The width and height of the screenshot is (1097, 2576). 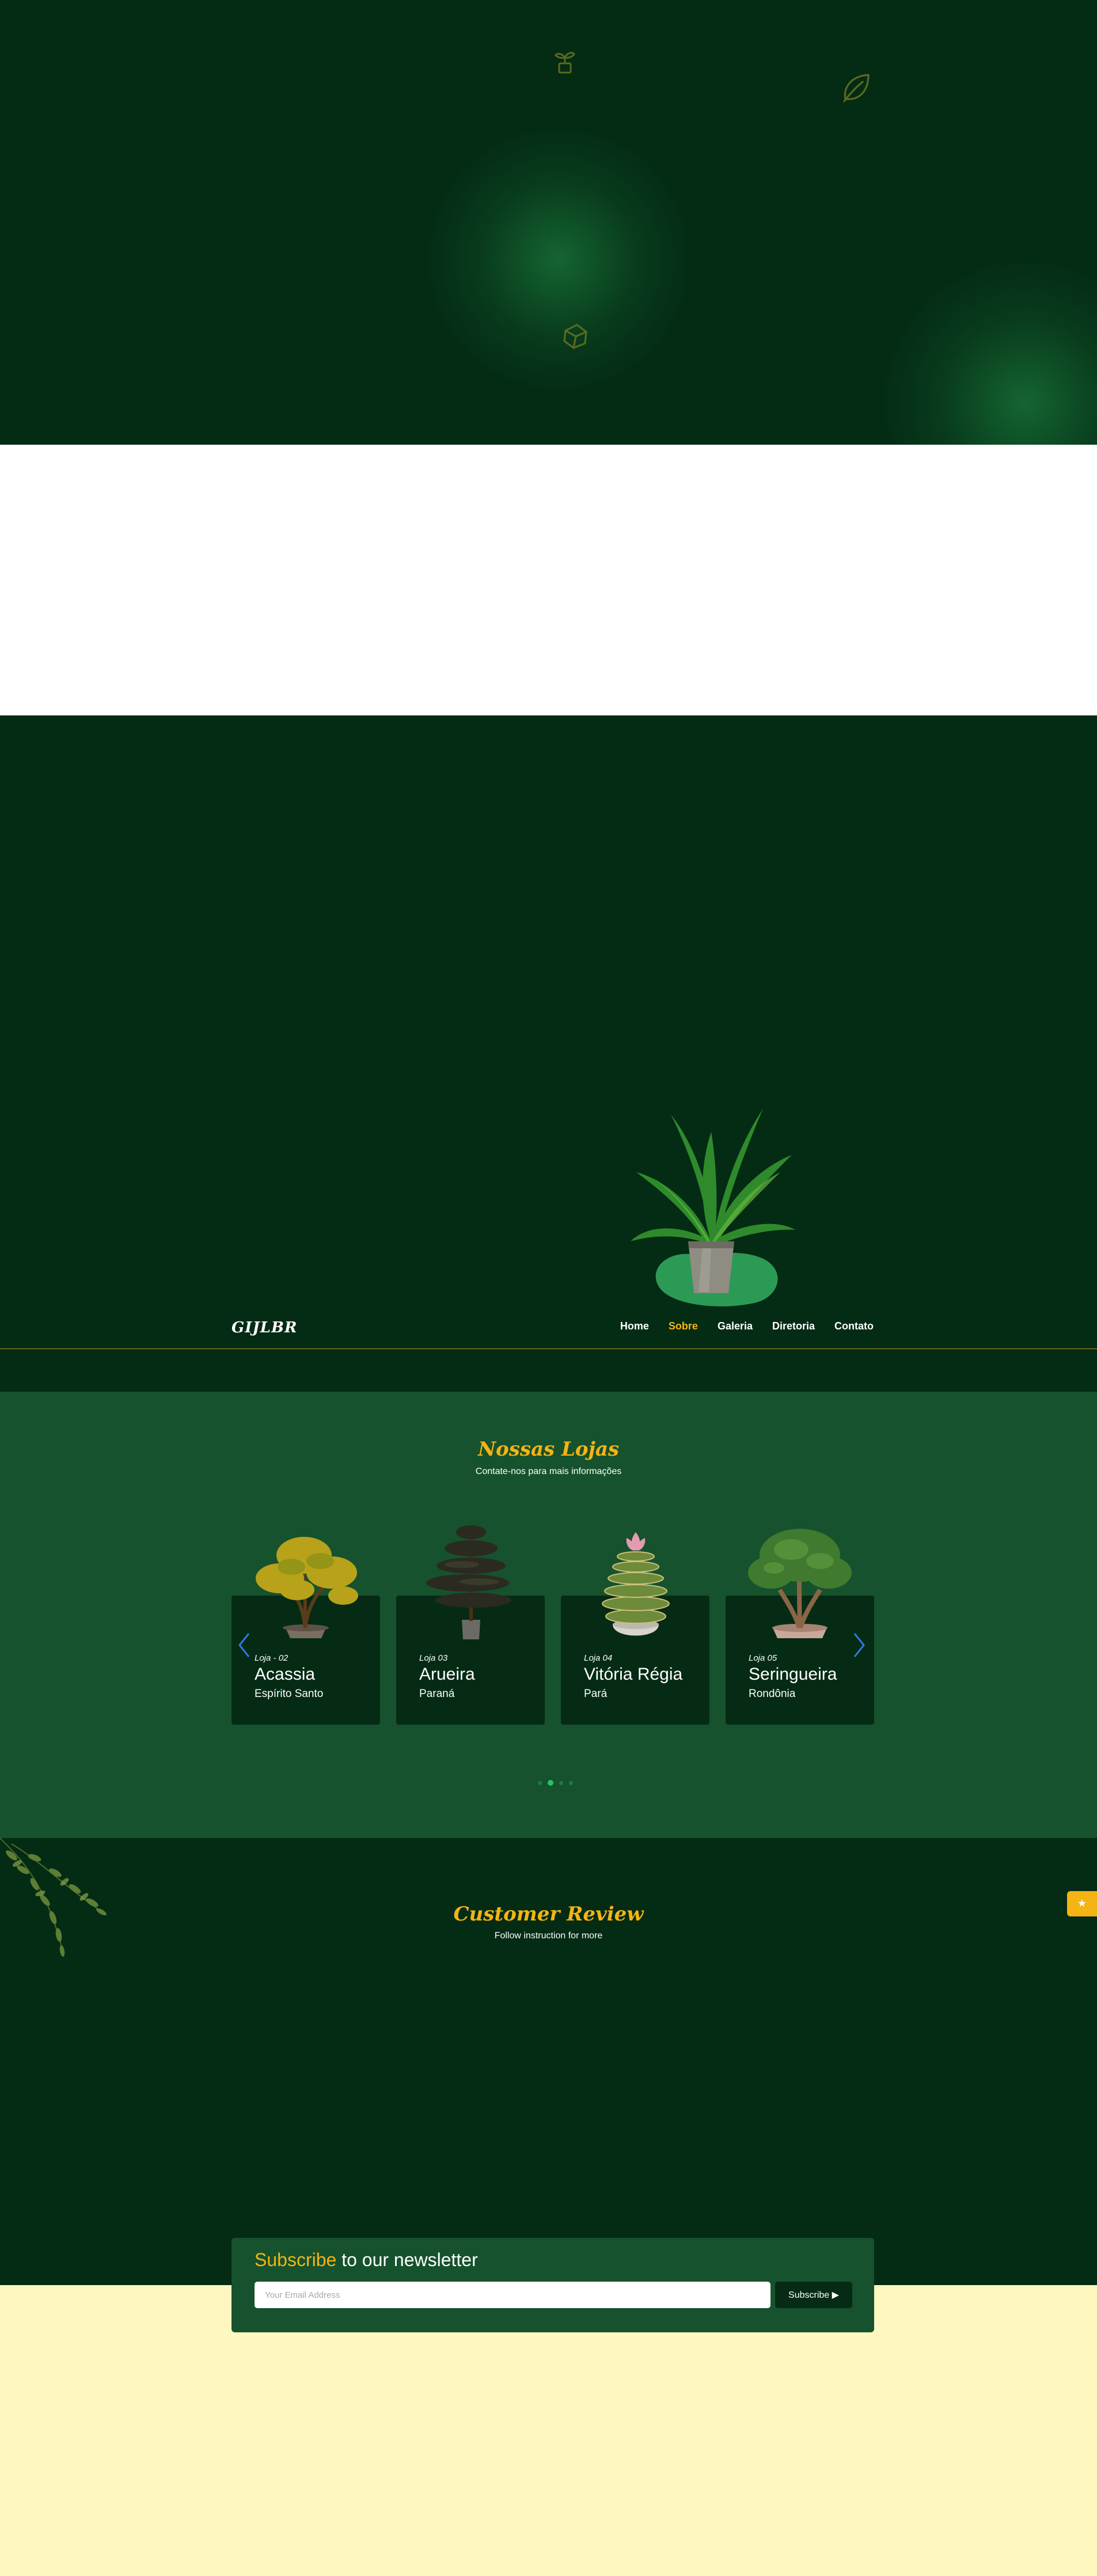 I want to click on store-name: Seringueira, so click(x=793, y=1674).